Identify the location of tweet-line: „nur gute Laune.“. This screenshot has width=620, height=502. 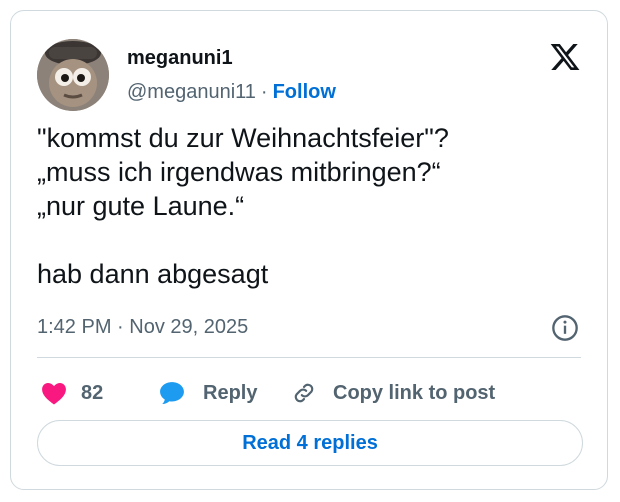
(141, 206).